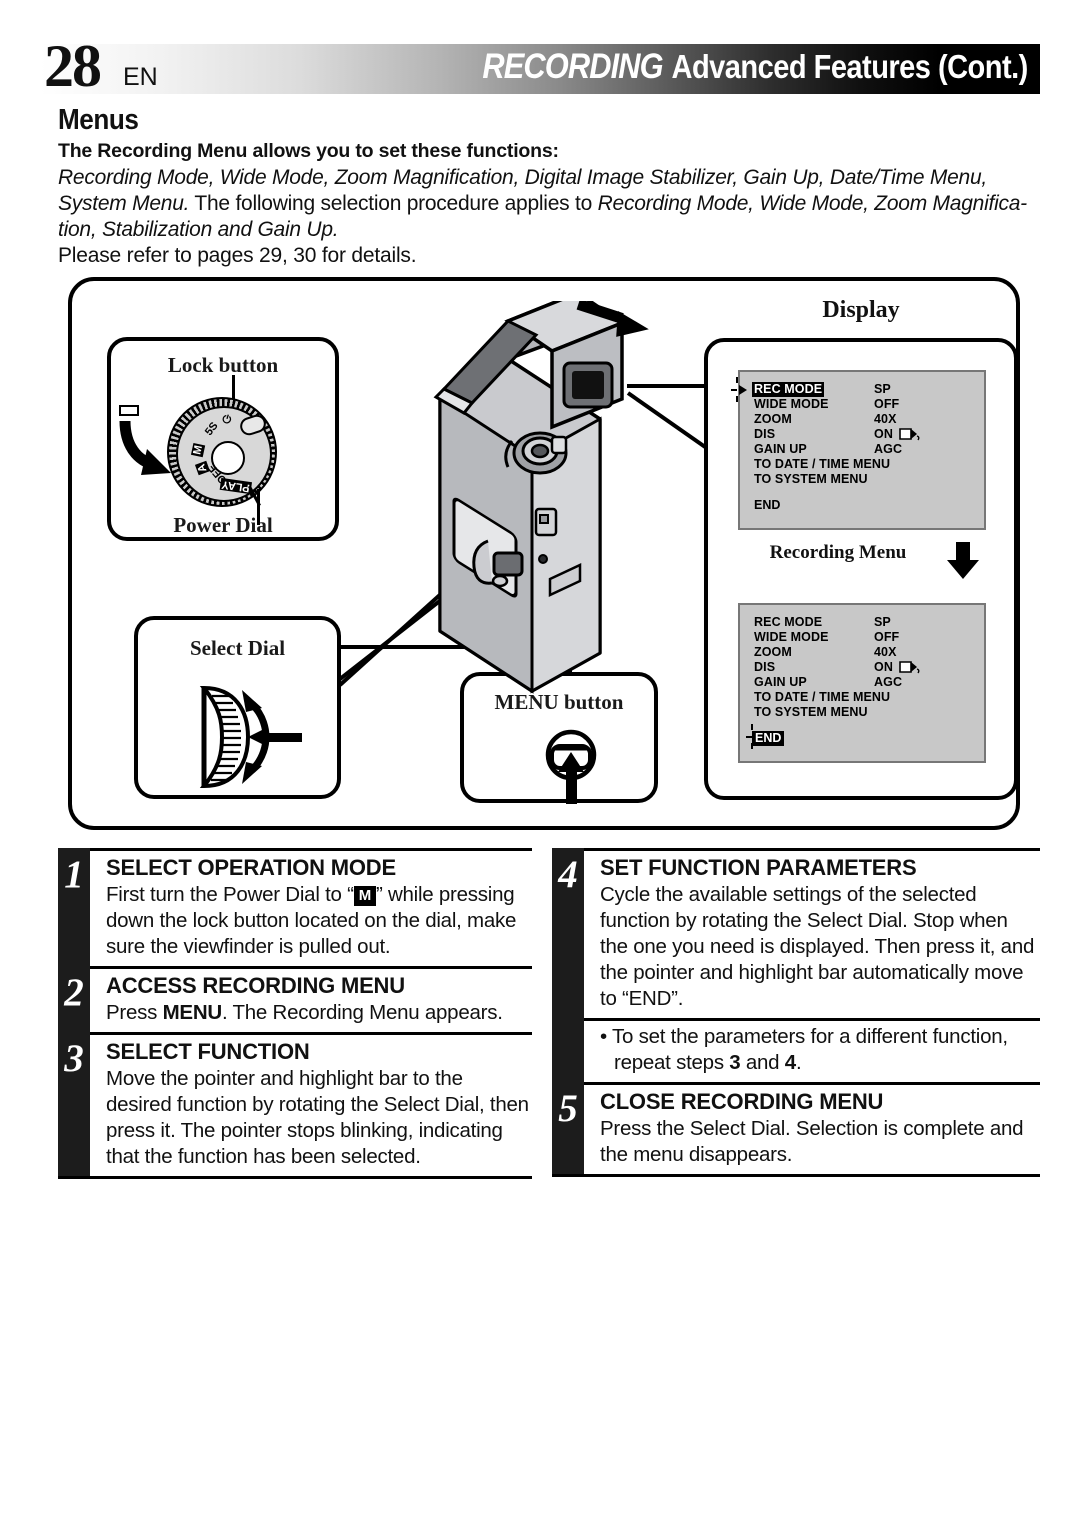 This screenshot has height=1533, width=1080. I want to click on lcd1-row-gain-up: GAIN UP AGC, so click(867, 449).